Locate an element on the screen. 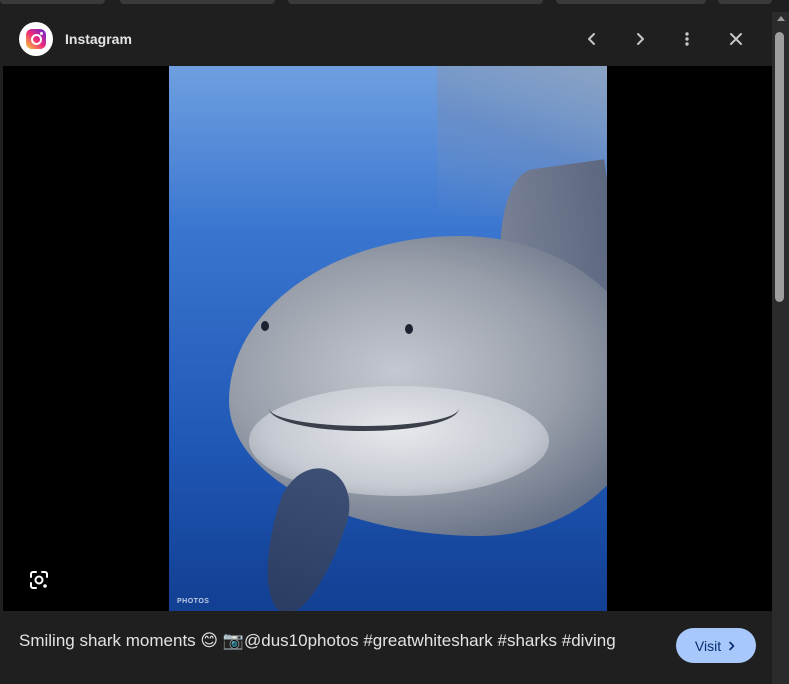 Image resolution: width=789 pixels, height=684 pixels. close-button is located at coordinates (736, 39).